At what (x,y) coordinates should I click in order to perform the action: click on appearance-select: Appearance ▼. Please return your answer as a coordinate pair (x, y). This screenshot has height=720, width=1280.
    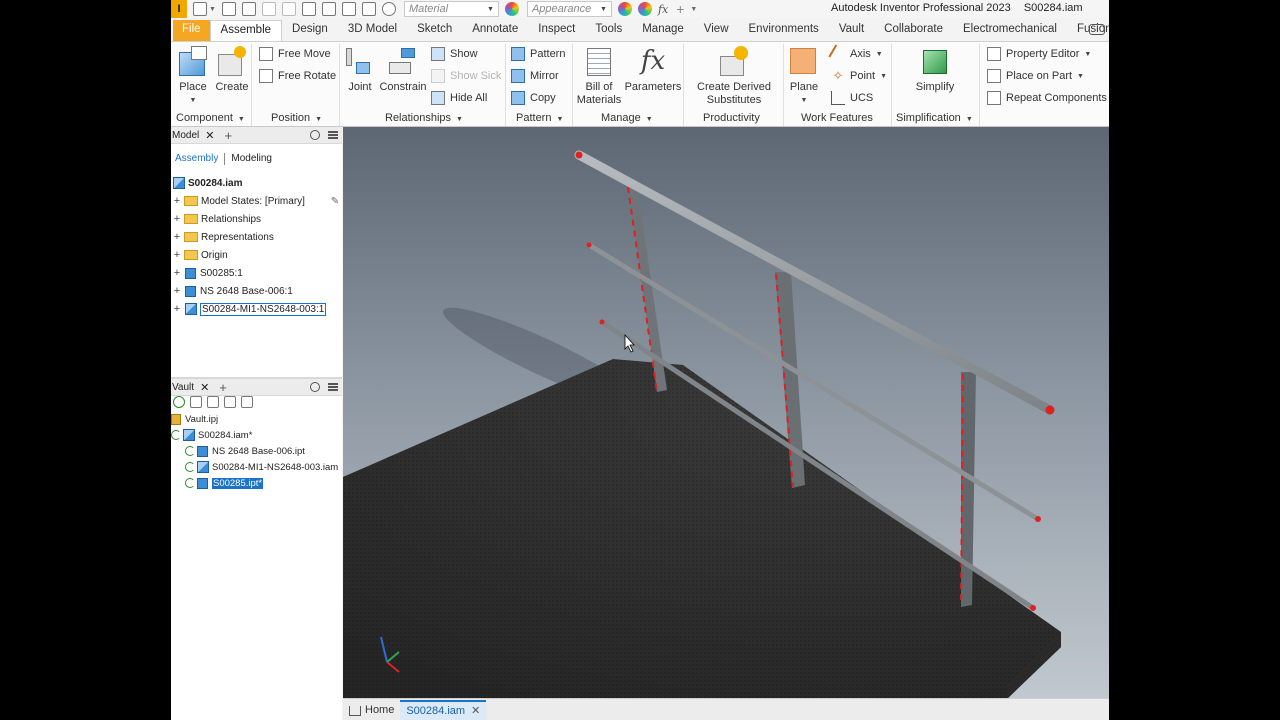
    Looking at the image, I should click on (569, 9).